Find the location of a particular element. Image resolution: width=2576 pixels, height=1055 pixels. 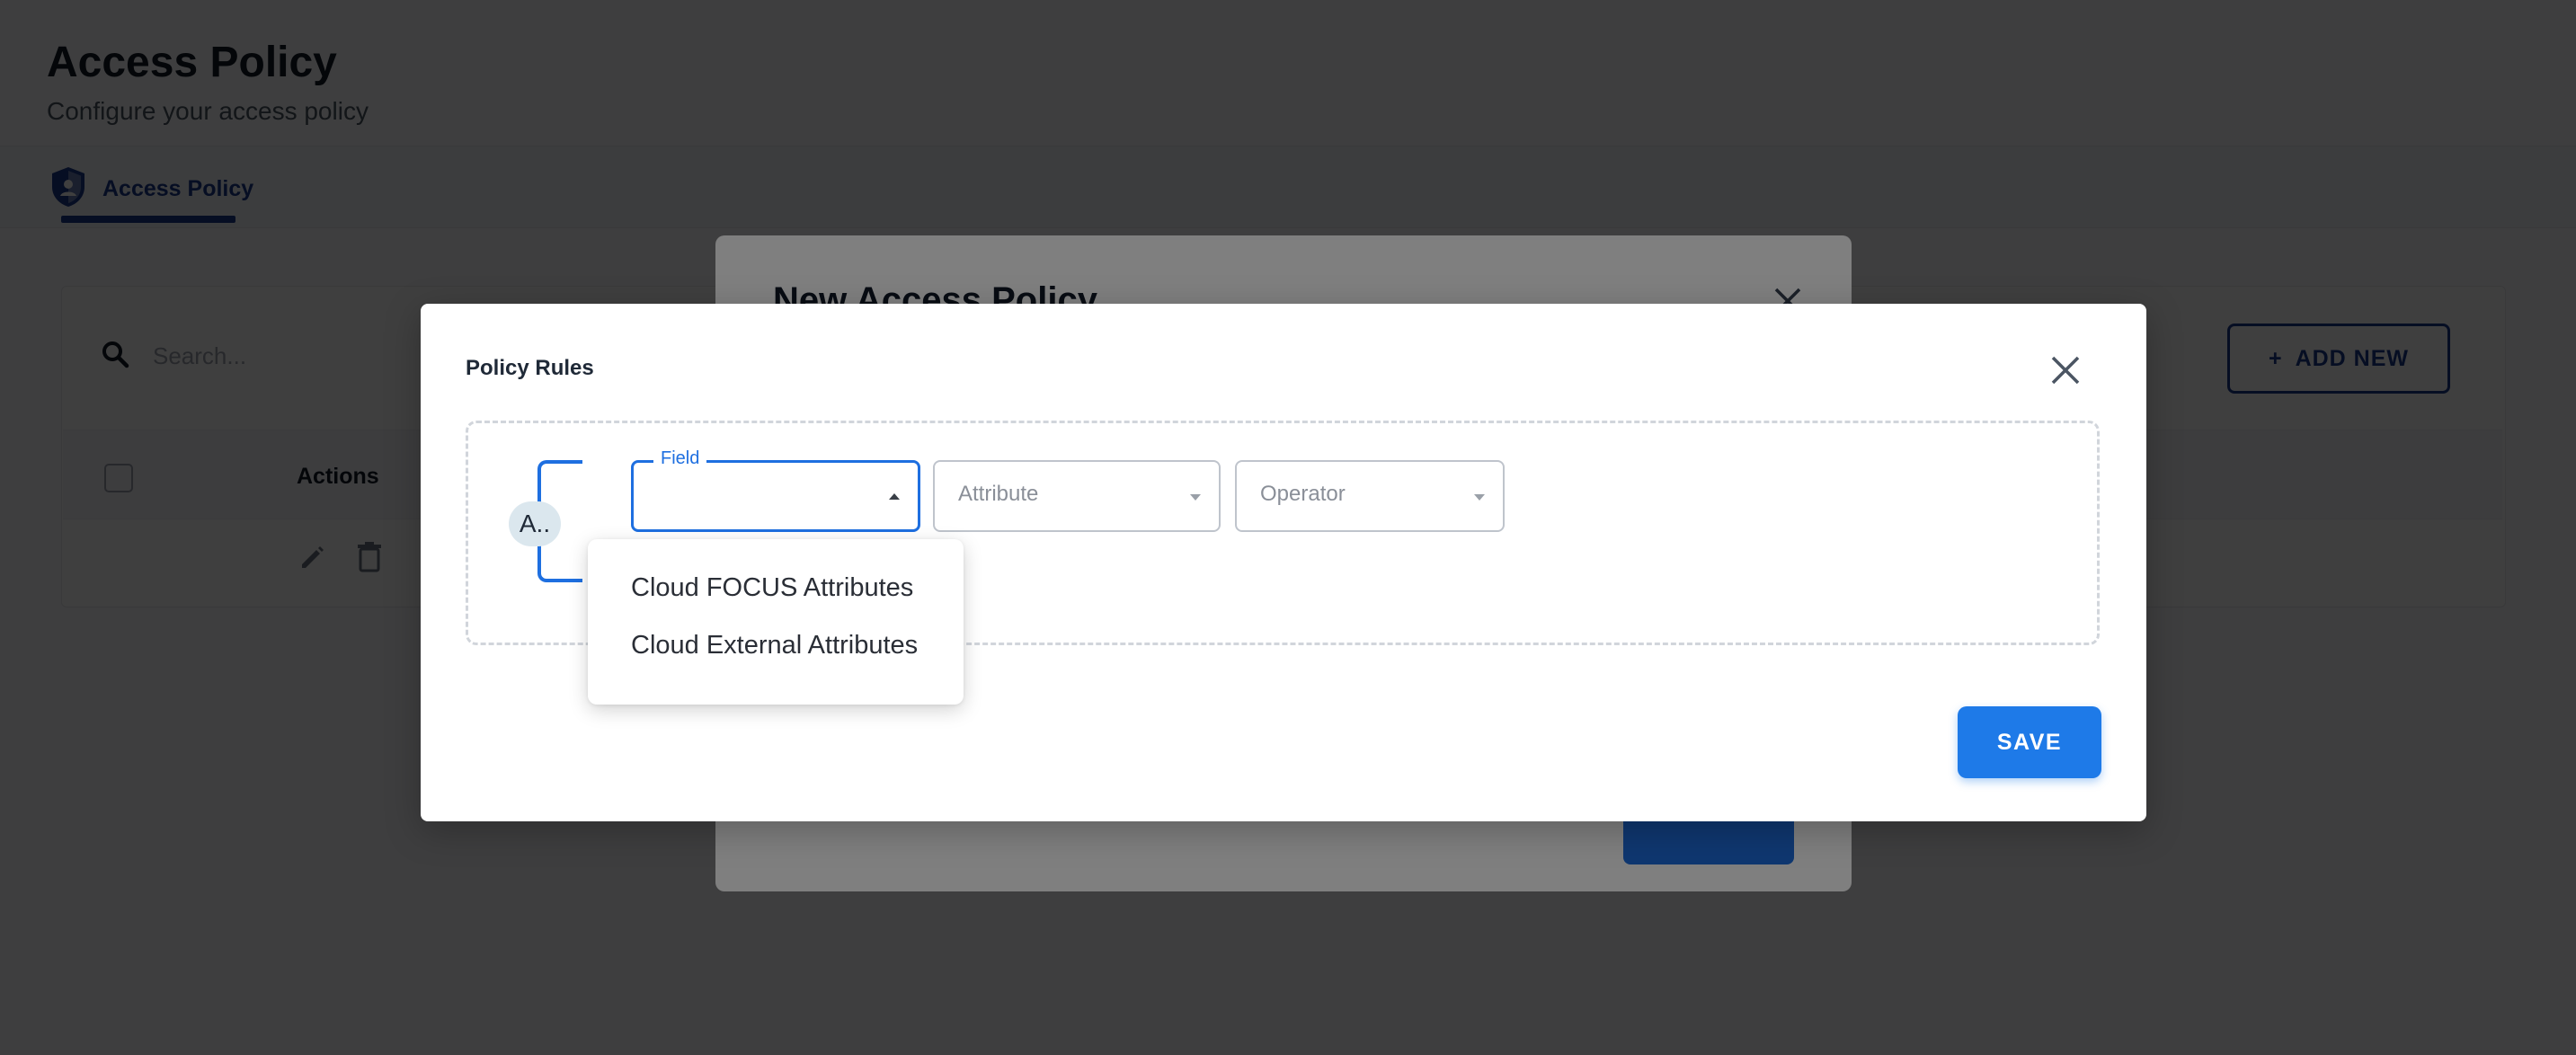

attribute-placeholder: Attribute is located at coordinates (998, 494).